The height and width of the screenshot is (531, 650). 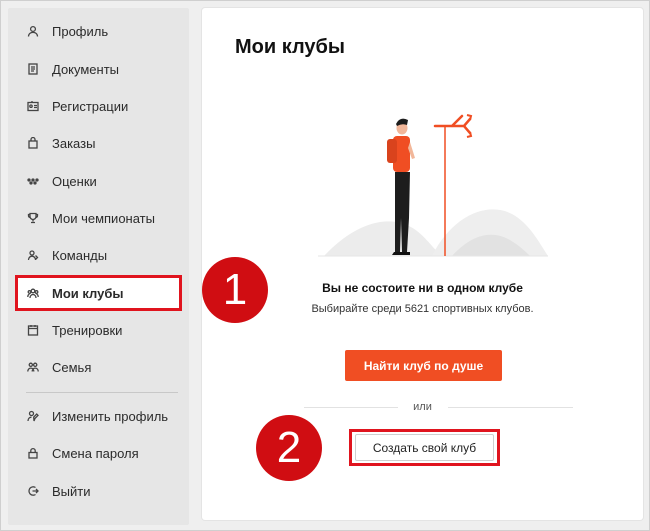 I want to click on sidebar-item-logout: Выйти, so click(x=98, y=491).